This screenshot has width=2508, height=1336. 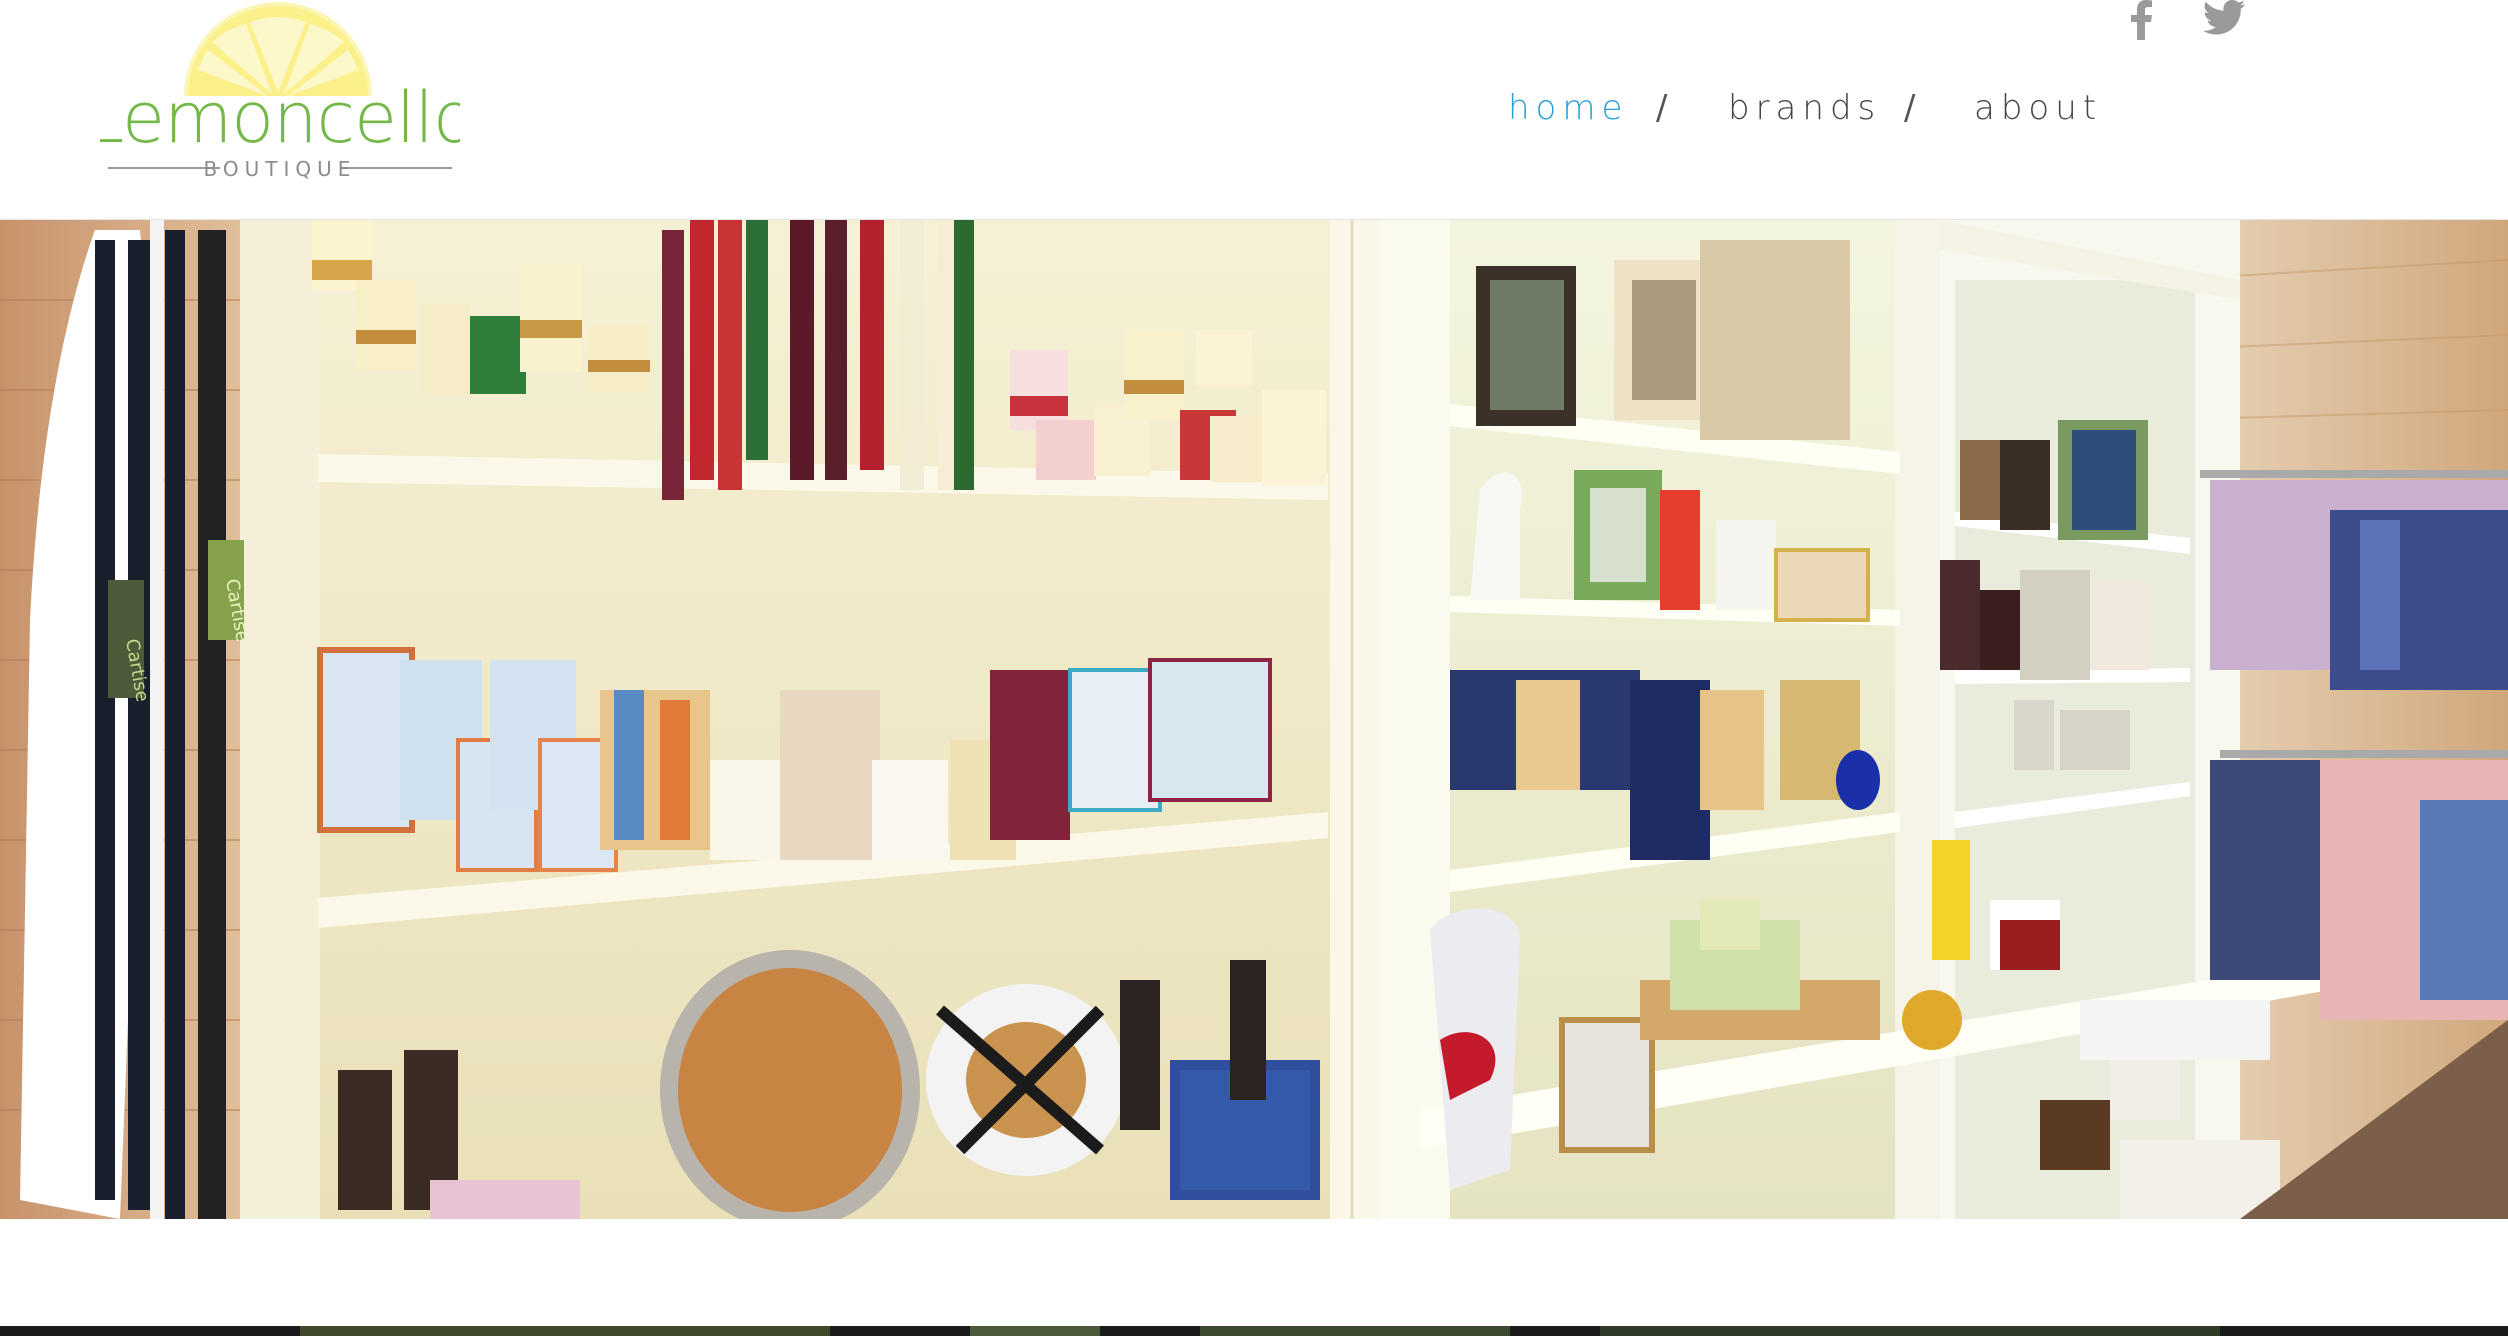 What do you see at coordinates (280, 169) in the screenshot?
I see `logo-tagline: BOUTIQUE` at bounding box center [280, 169].